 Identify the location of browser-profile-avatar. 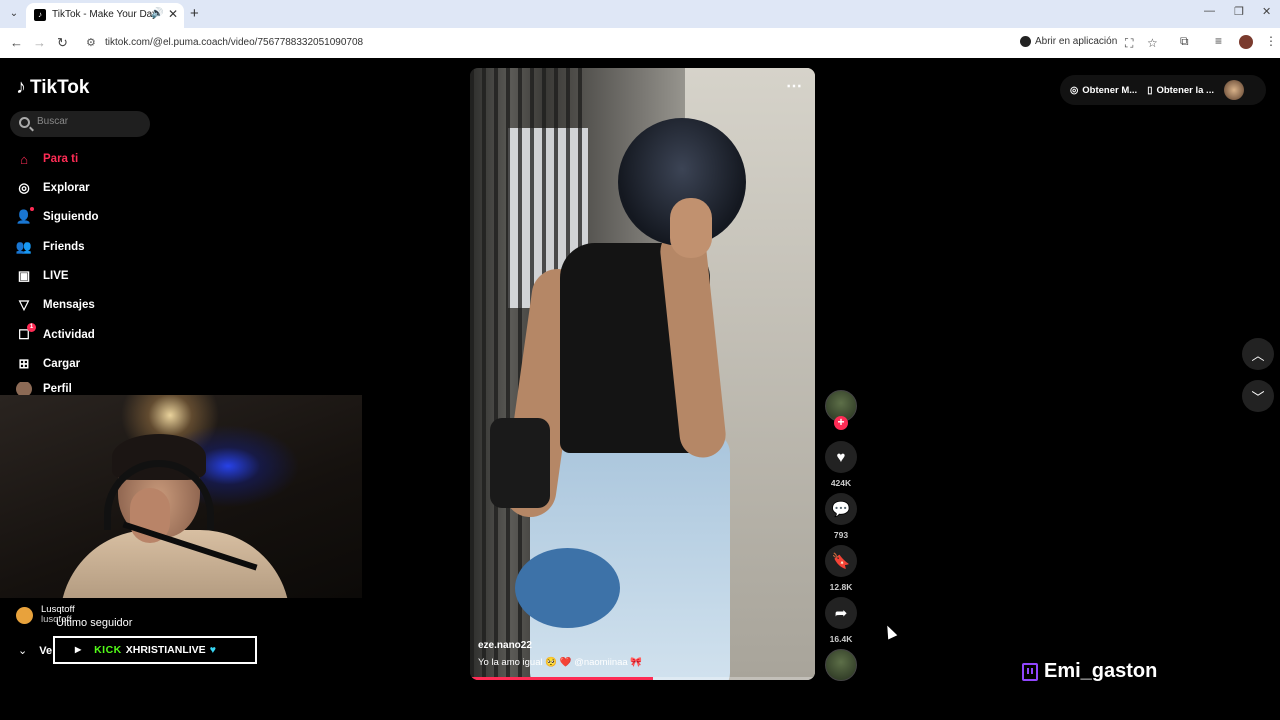
(1246, 42).